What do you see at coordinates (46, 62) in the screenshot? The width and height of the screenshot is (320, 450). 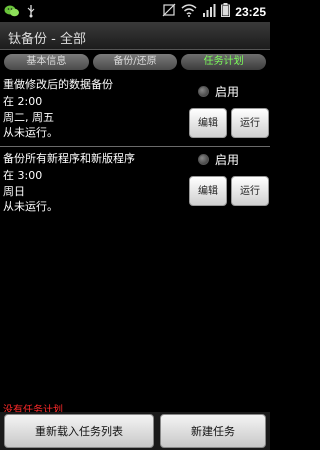 I see `tab-basic-info: 基本信息` at bounding box center [46, 62].